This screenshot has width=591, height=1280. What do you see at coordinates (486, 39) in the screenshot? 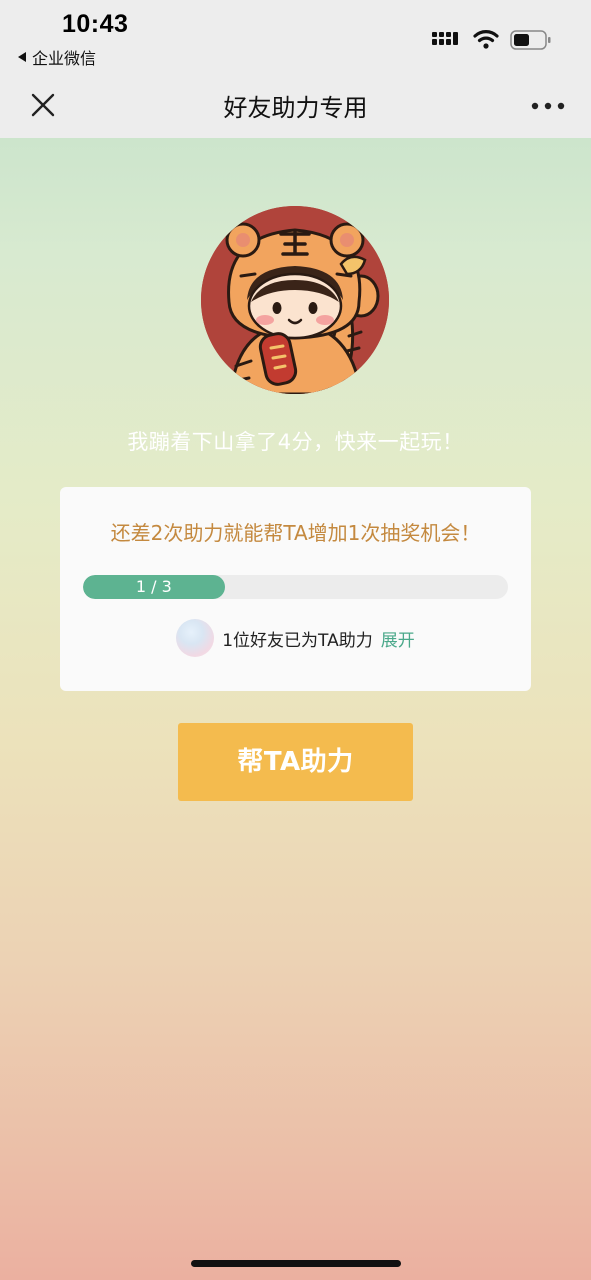
I see `wifi-icon` at bounding box center [486, 39].